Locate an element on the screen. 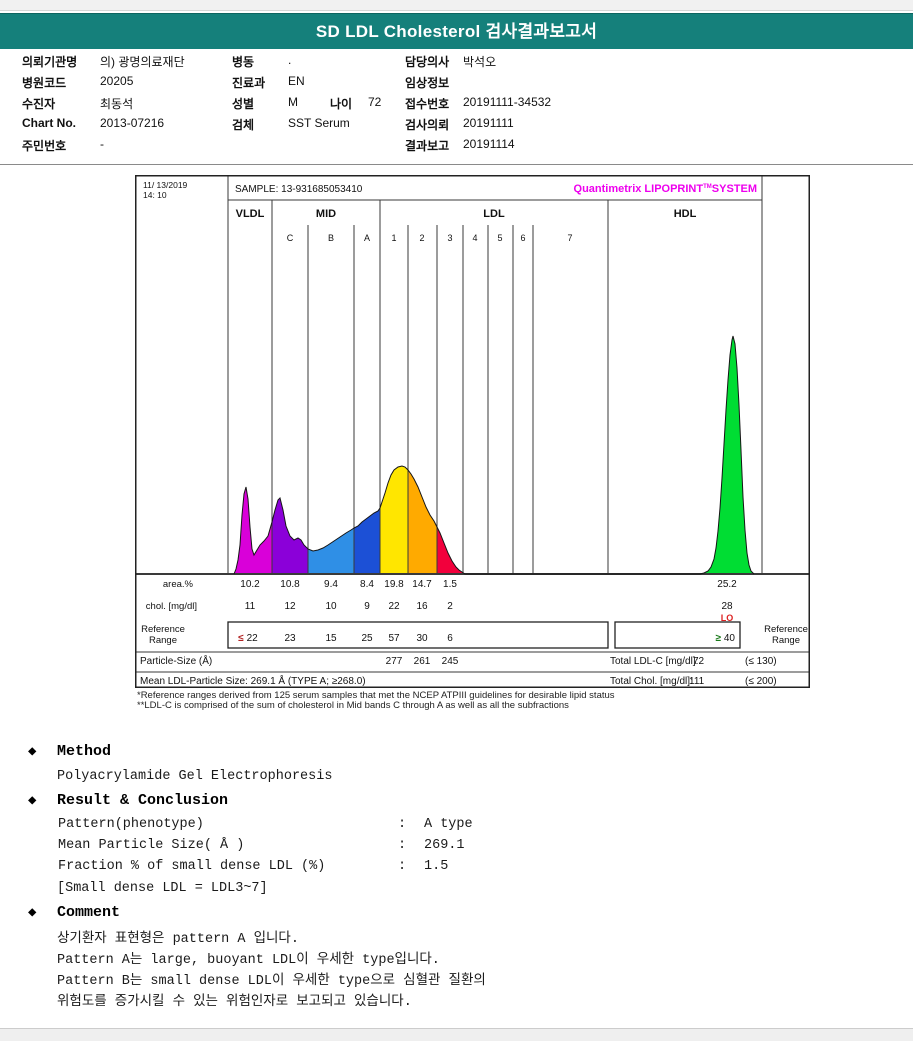 The height and width of the screenshot is (1041, 913). ref-value: 25 is located at coordinates (367, 638).